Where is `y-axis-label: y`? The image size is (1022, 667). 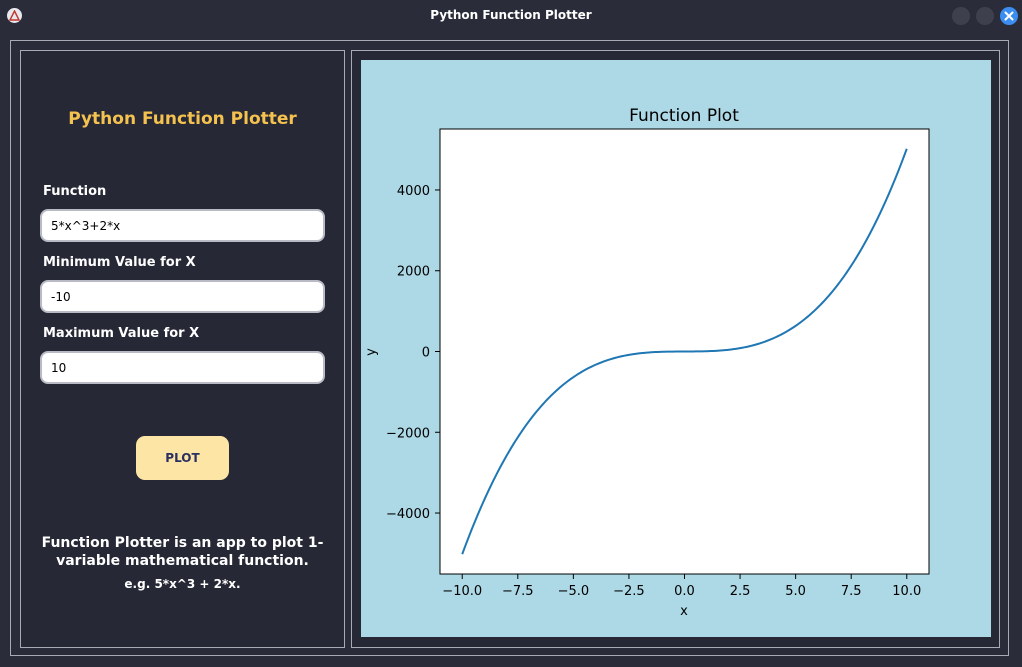
y-axis-label: y is located at coordinates (371, 352).